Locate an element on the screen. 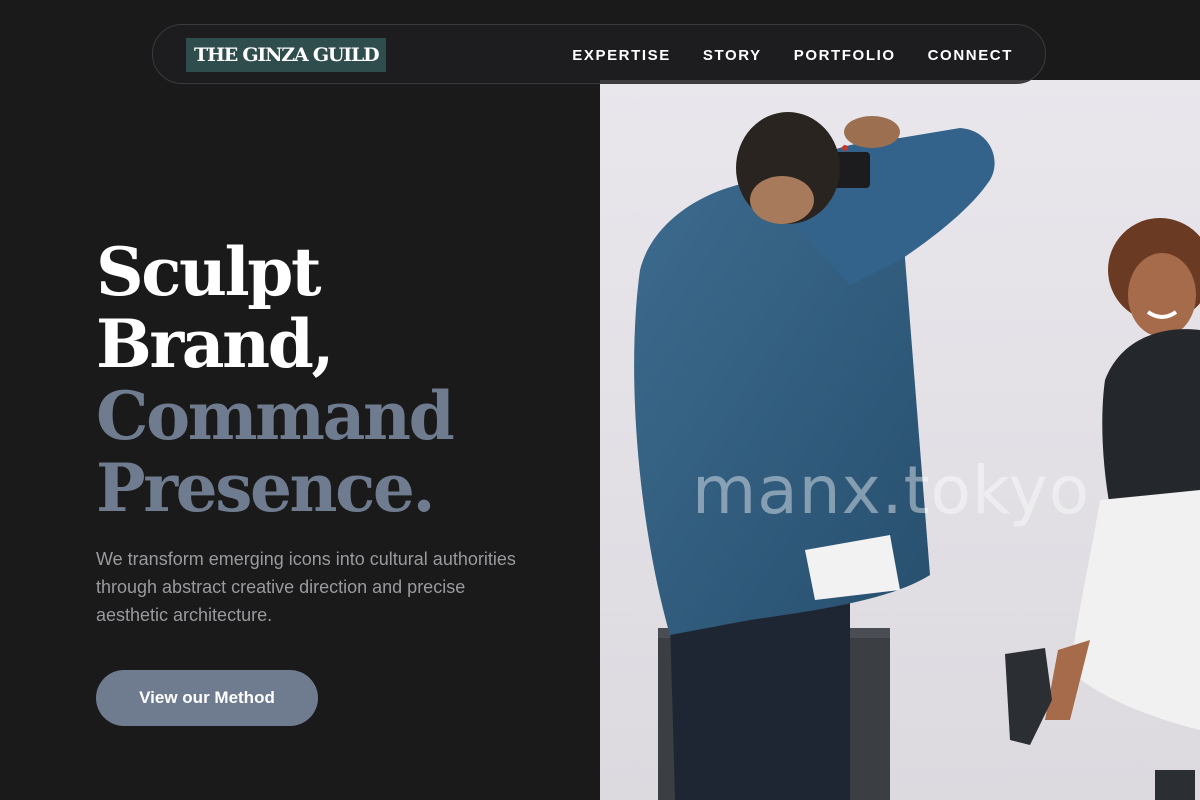  nav-link-connect: CONNECT is located at coordinates (970, 55).